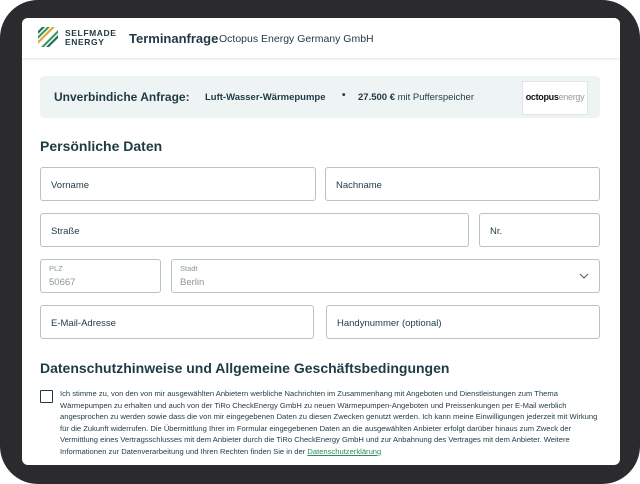  What do you see at coordinates (56, 268) in the screenshot?
I see `zip-label: PLZ` at bounding box center [56, 268].